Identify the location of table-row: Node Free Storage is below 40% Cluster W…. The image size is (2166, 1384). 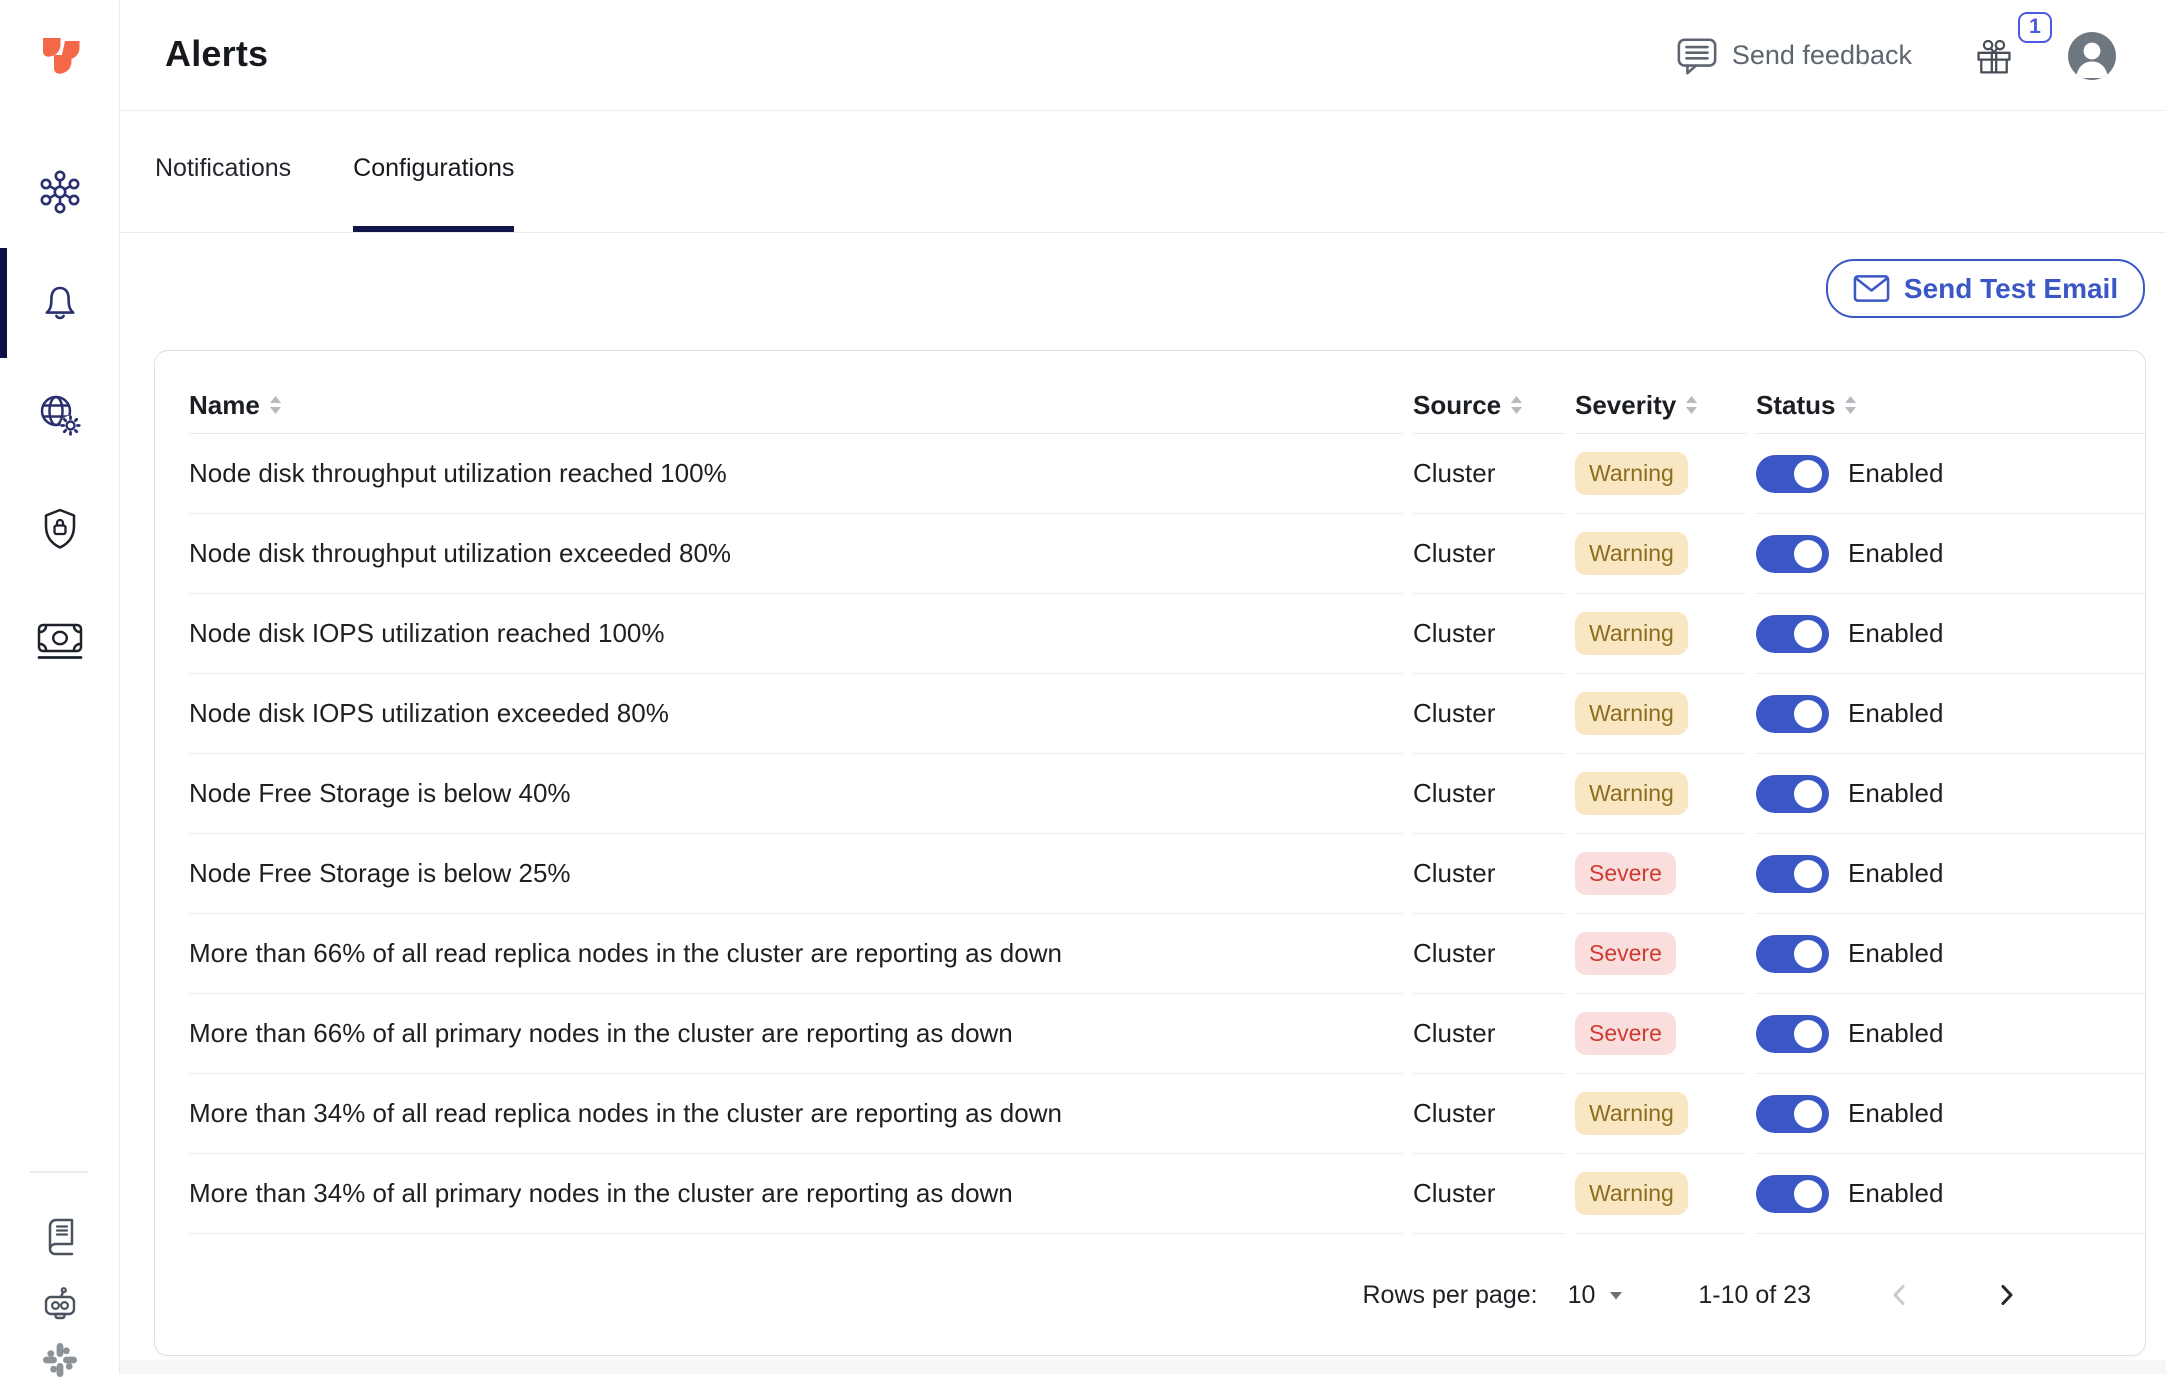
(1150, 794).